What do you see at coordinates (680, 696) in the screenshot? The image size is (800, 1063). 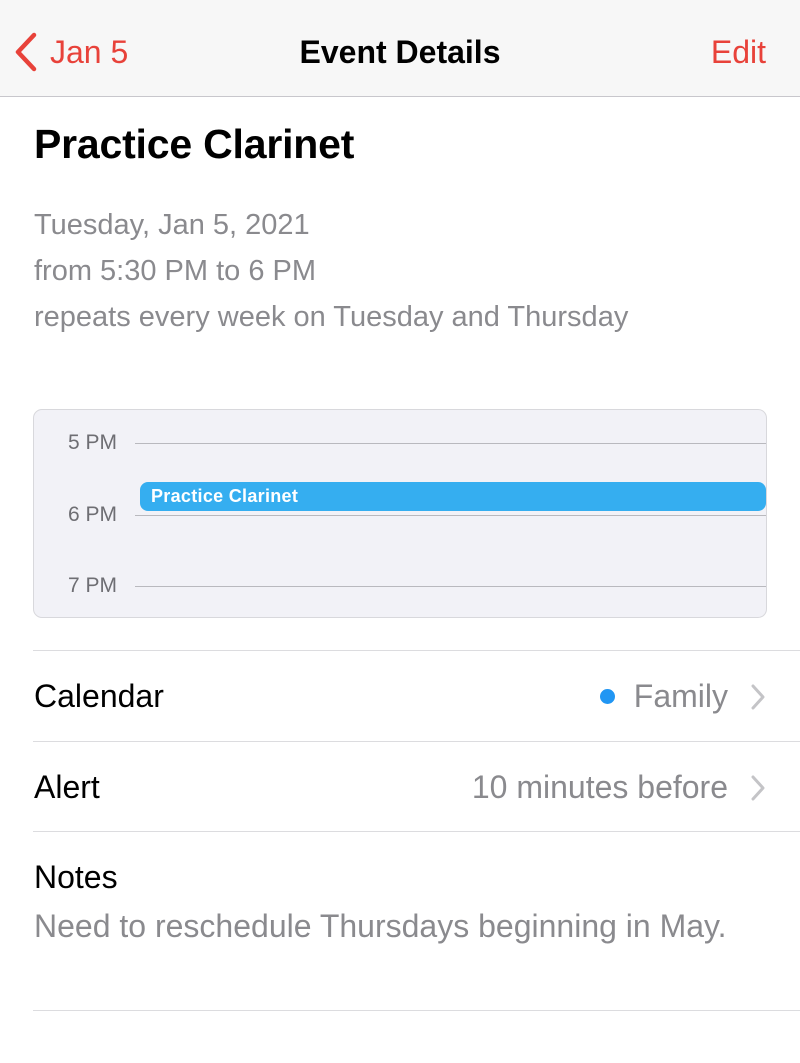 I see `calendar-name: Family` at bounding box center [680, 696].